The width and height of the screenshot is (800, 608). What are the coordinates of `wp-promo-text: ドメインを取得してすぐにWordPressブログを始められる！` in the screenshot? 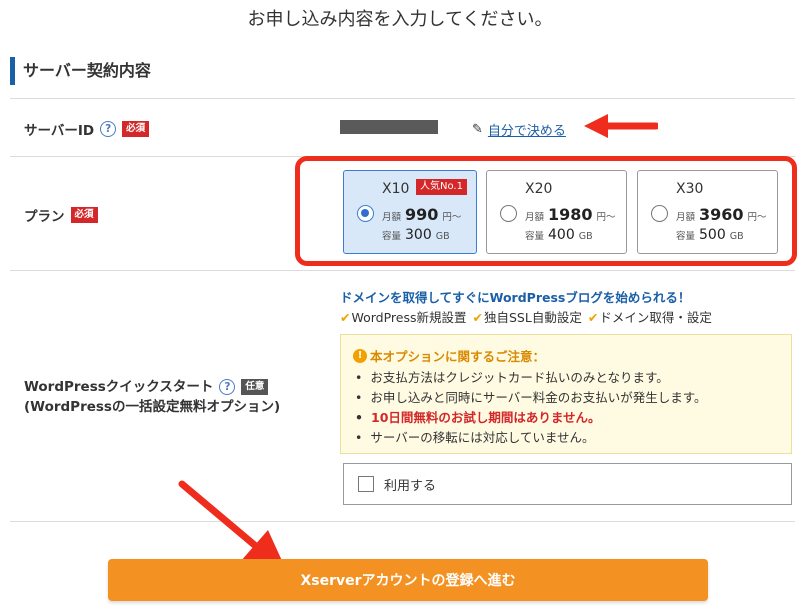 It's located at (515, 297).